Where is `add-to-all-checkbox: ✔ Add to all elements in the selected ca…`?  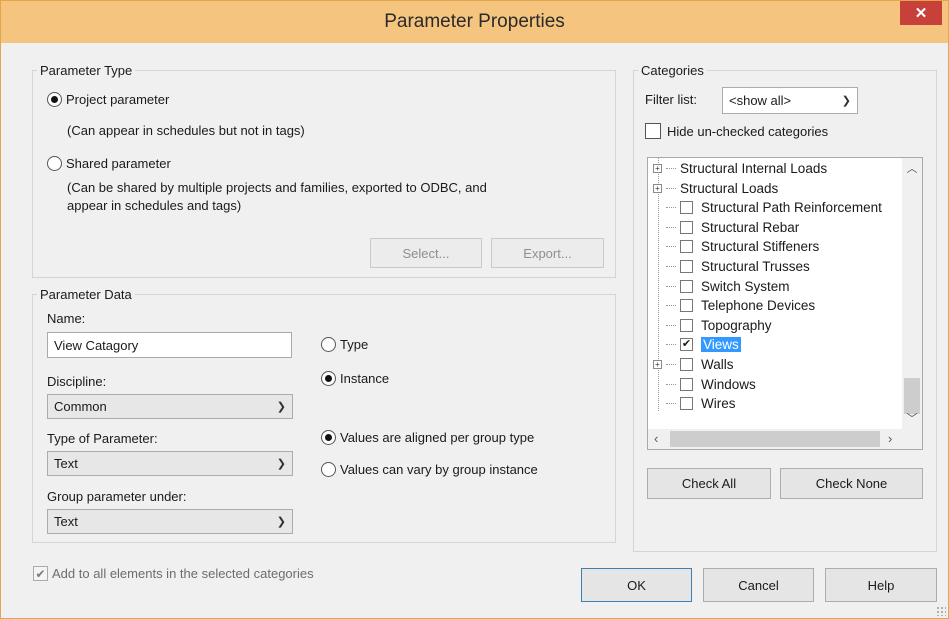
add-to-all-checkbox: ✔ Add to all elements in the selected ca… is located at coordinates (173, 573).